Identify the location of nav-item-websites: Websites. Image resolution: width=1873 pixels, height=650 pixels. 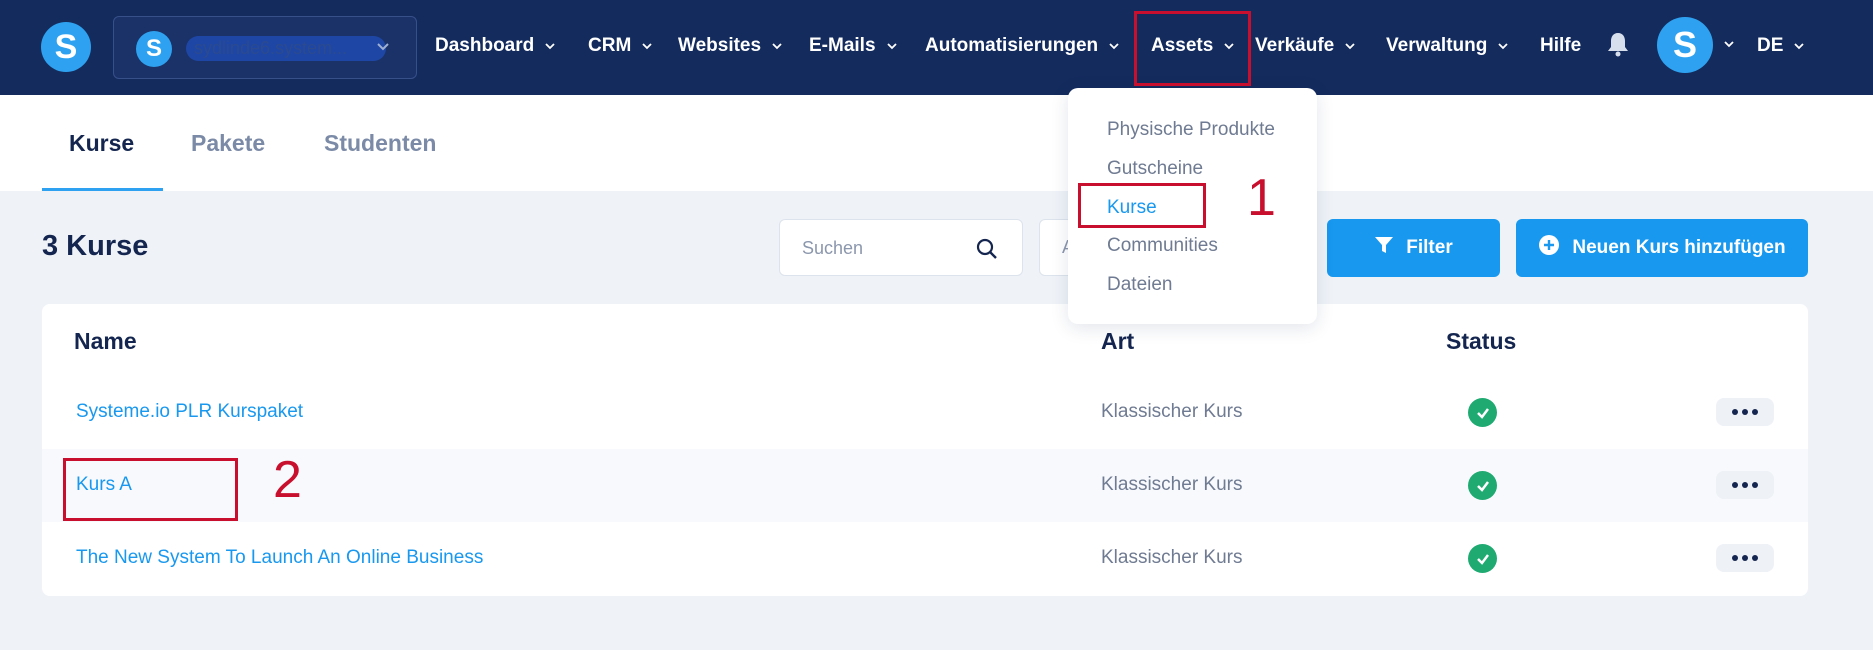
(730, 46).